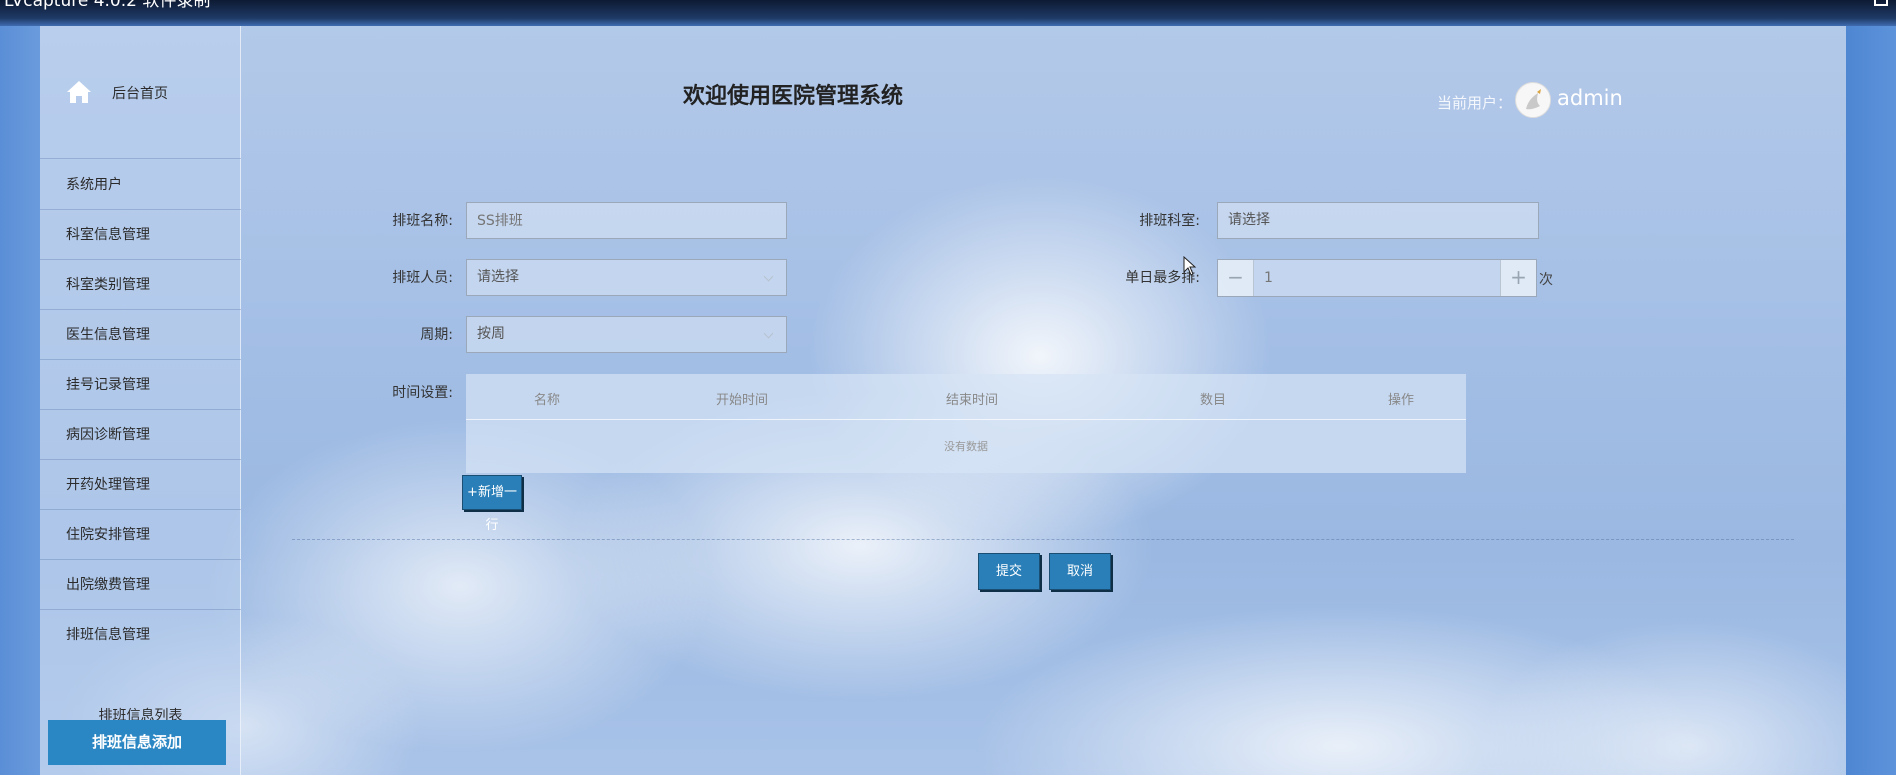 The width and height of the screenshot is (1896, 775). What do you see at coordinates (1190, 266) in the screenshot?
I see `mouse-cursor-icon` at bounding box center [1190, 266].